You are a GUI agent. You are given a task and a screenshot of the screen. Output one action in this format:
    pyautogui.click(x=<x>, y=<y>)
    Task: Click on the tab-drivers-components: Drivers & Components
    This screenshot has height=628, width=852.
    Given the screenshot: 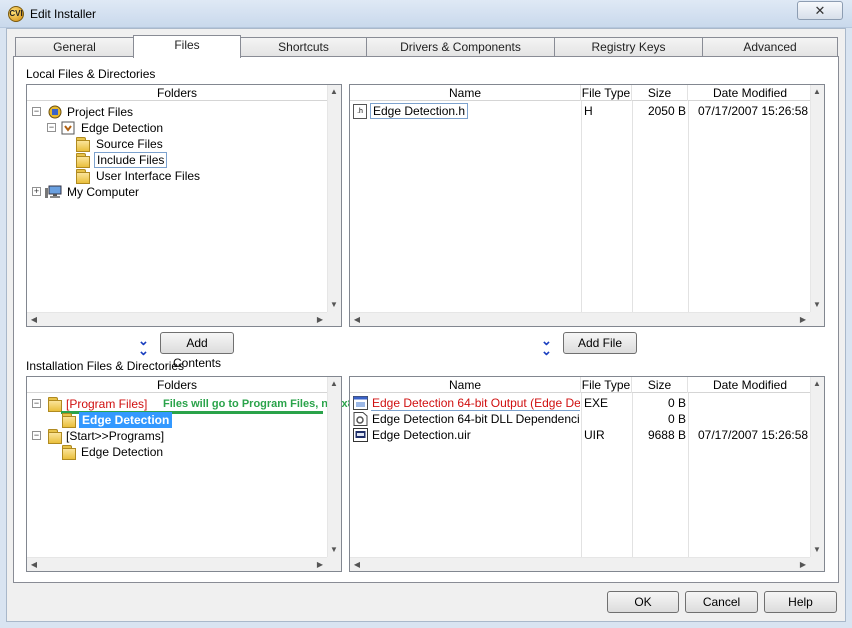 What is the action you would take?
    pyautogui.click(x=460, y=47)
    